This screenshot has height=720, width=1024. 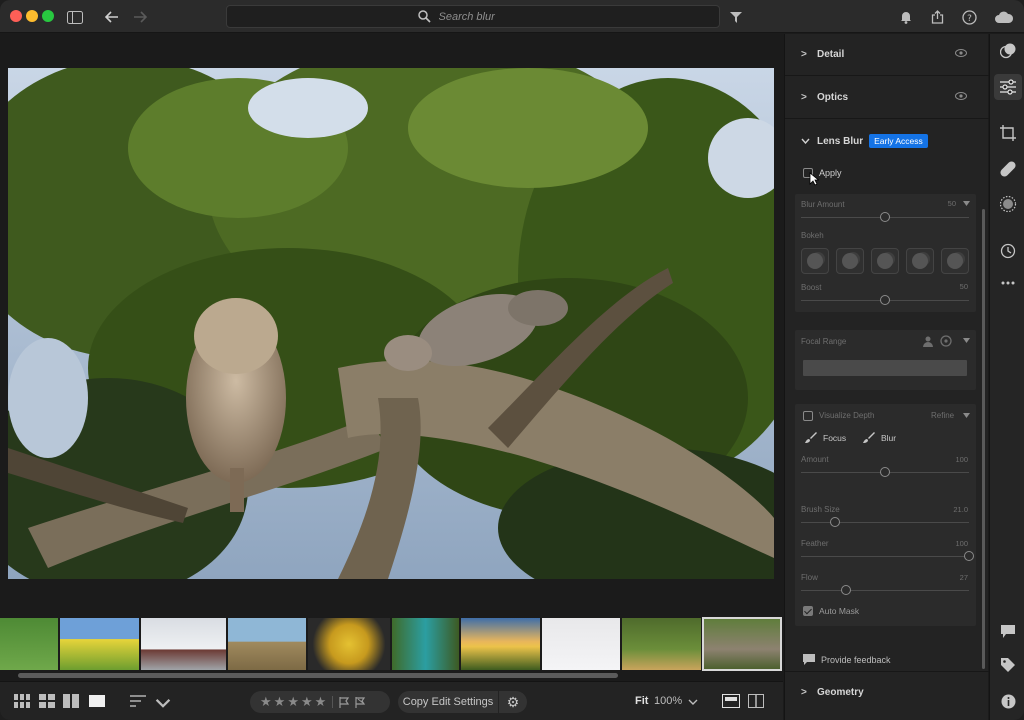 What do you see at coordinates (1008, 133) in the screenshot?
I see `crop-icon` at bounding box center [1008, 133].